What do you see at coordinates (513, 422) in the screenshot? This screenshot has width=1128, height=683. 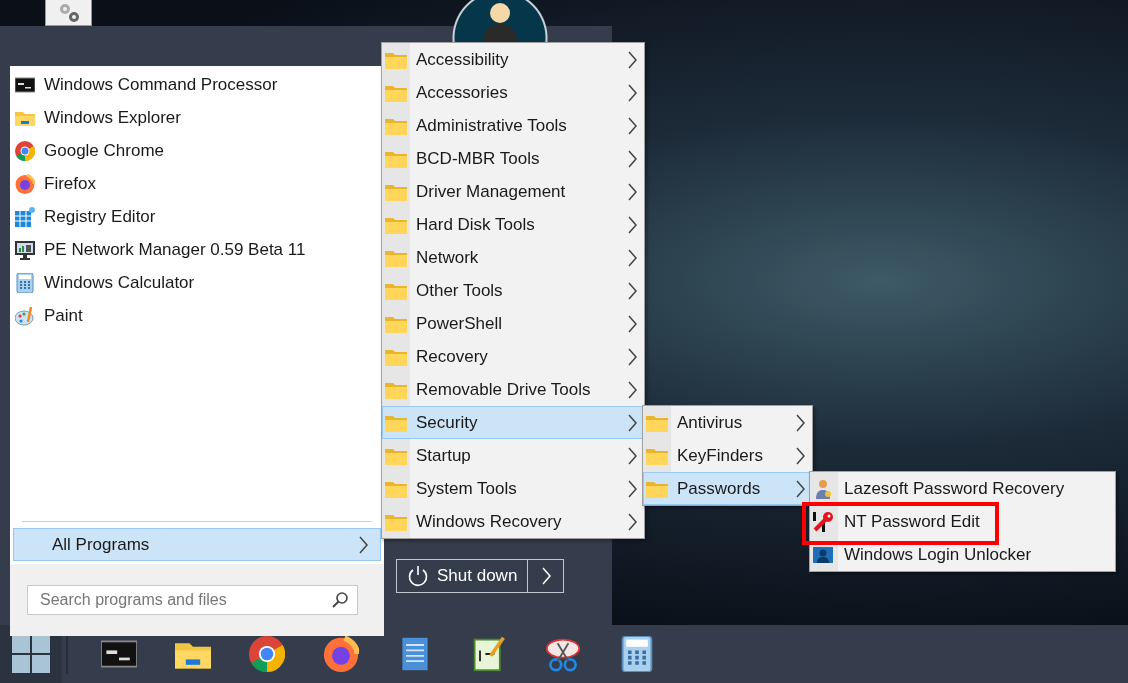 I see `menu-item: Security` at bounding box center [513, 422].